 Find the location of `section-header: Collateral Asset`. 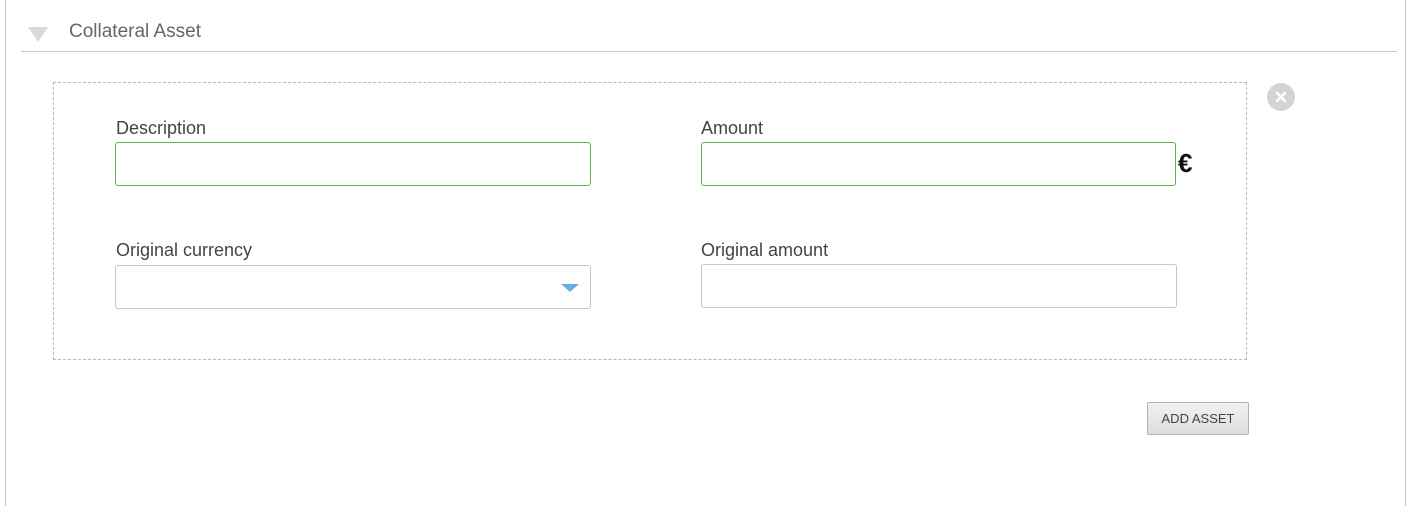

section-header: Collateral Asset is located at coordinates (709, 26).